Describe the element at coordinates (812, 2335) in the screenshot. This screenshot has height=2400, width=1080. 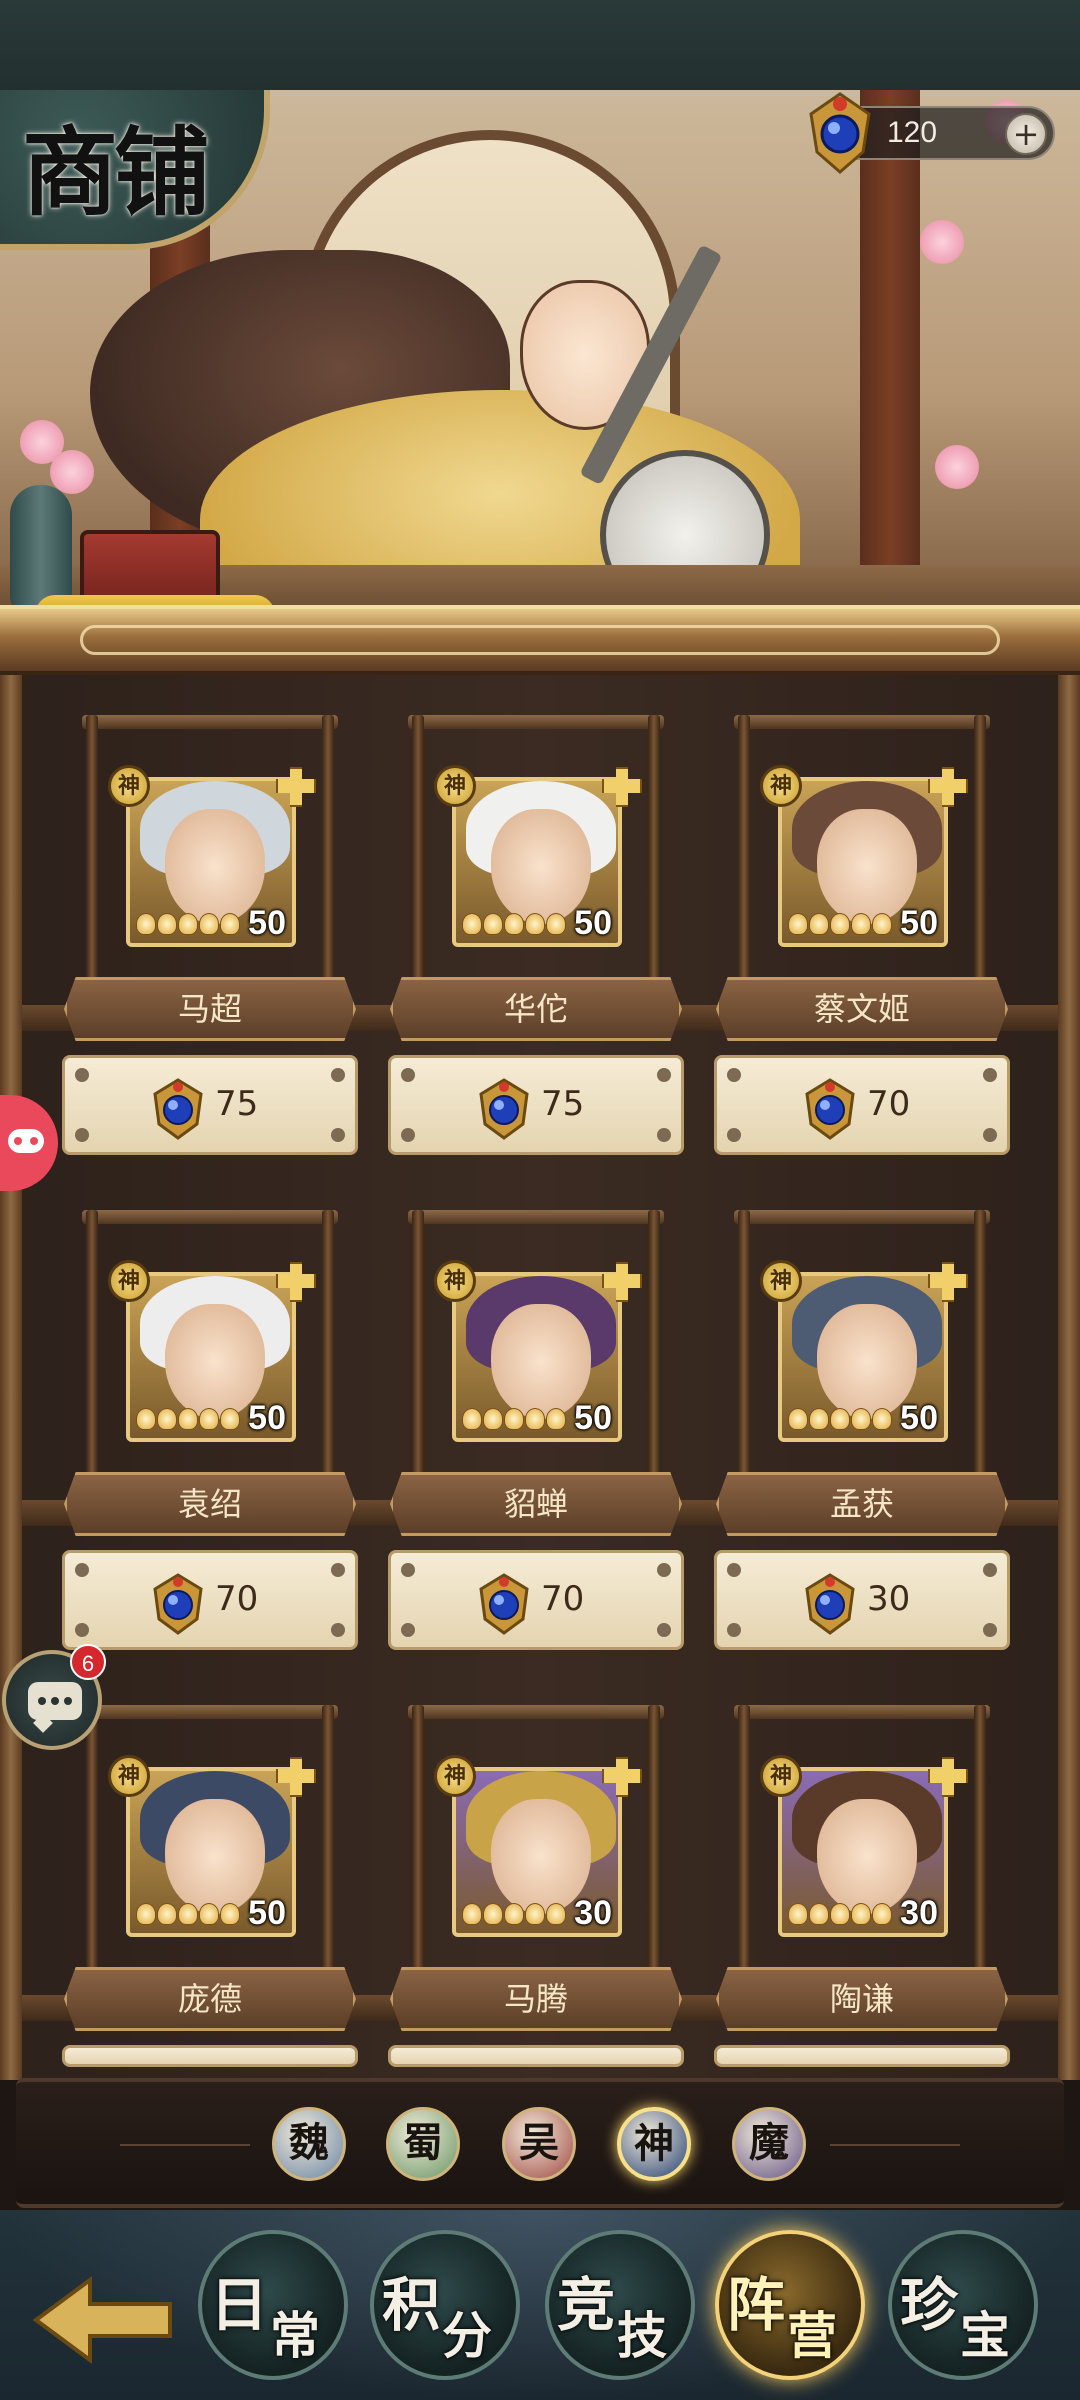
I see `tab-label-sub: 营` at that location.